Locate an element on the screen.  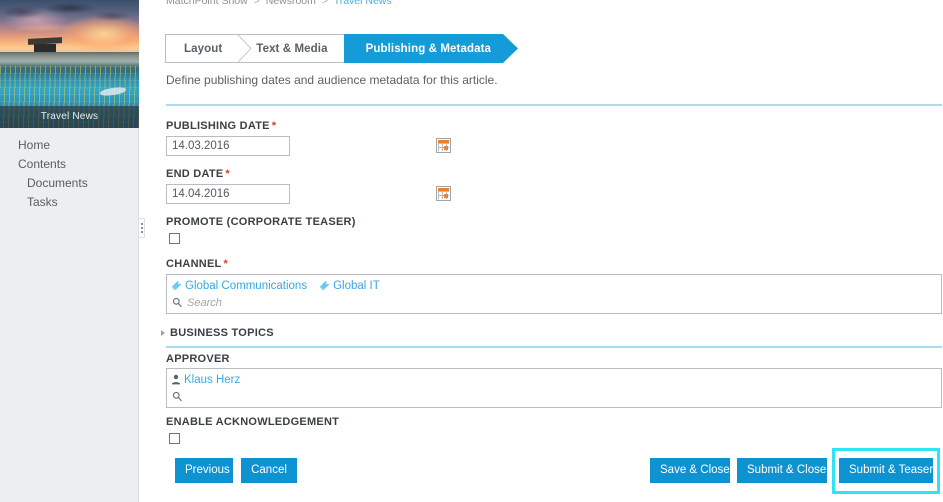
channel-token-global-it: Global IT is located at coordinates (349, 286).